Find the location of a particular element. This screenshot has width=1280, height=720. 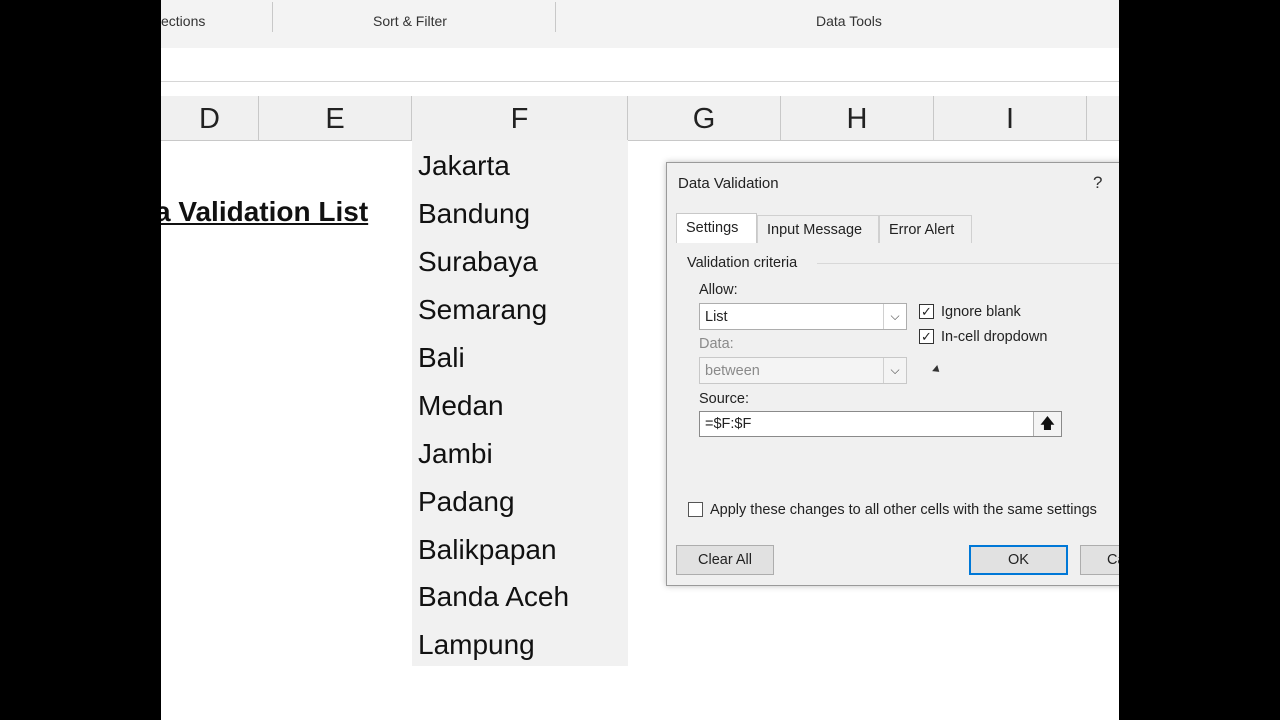

in-cell-dropdown-checkbox: ✓ is located at coordinates (926, 336).